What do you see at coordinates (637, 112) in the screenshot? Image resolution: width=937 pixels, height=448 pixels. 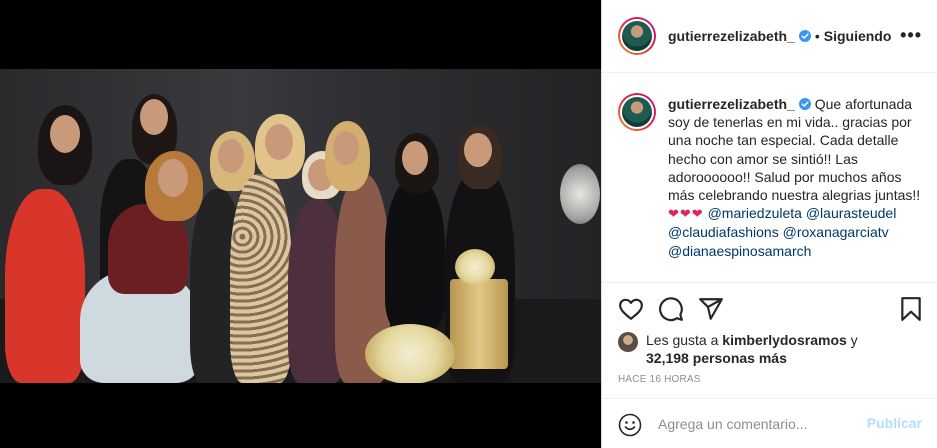 I see `caption-avatar` at bounding box center [637, 112].